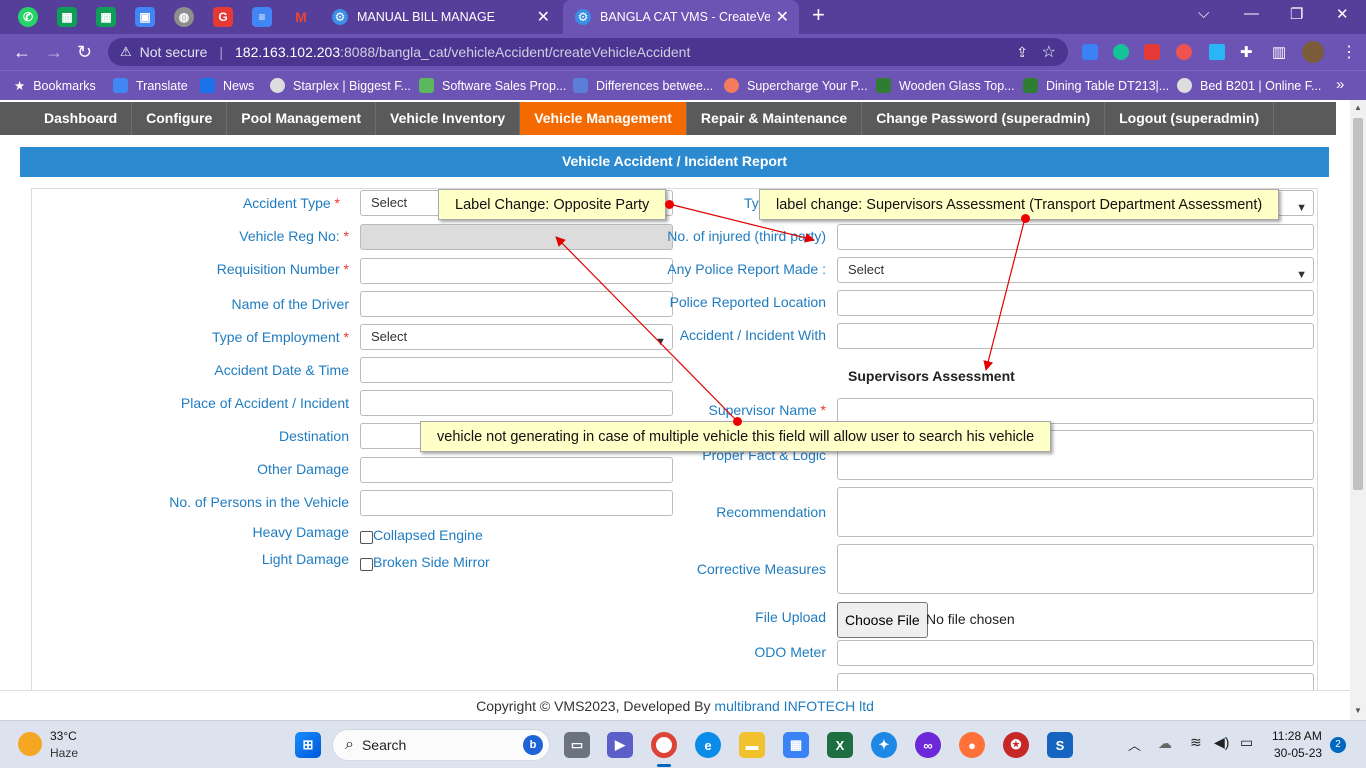  What do you see at coordinates (366, 537) in the screenshot?
I see `collapsed-engine-checkbox` at bounding box center [366, 537].